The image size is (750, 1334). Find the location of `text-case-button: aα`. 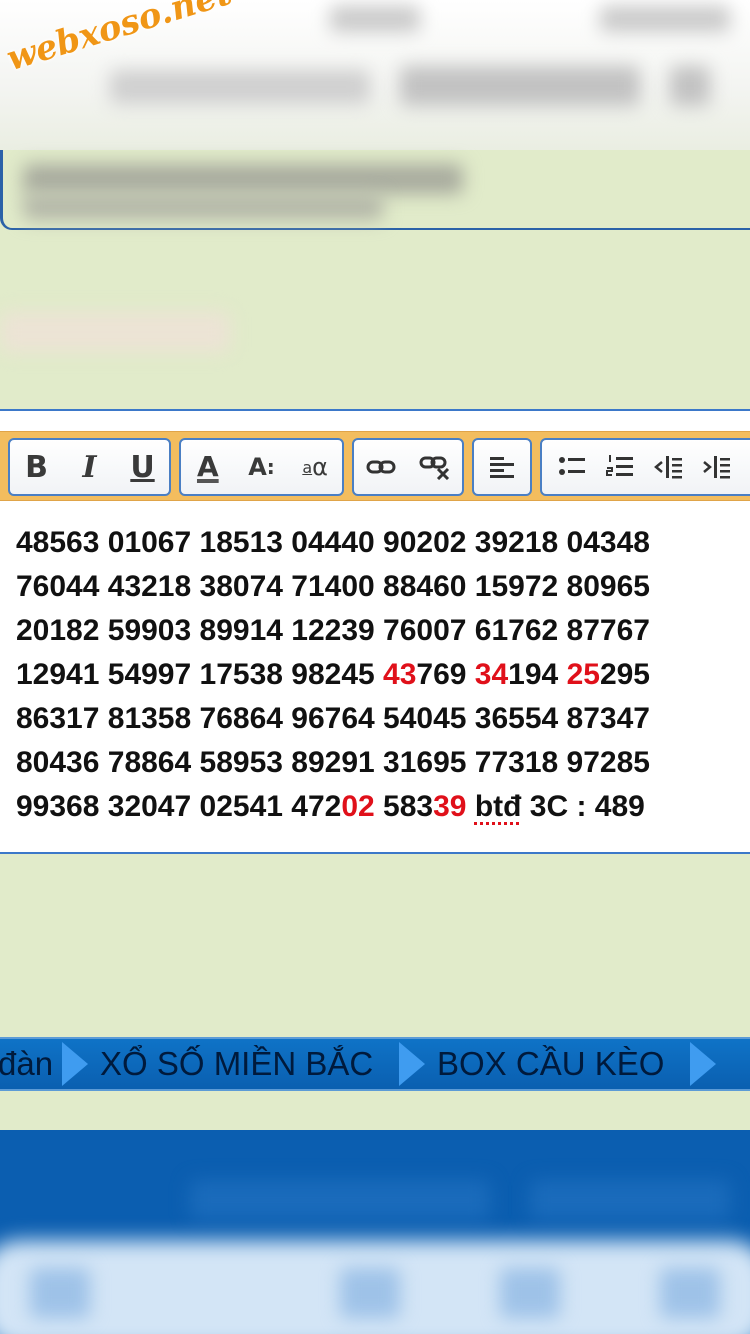

text-case-button: aα is located at coordinates (315, 467).